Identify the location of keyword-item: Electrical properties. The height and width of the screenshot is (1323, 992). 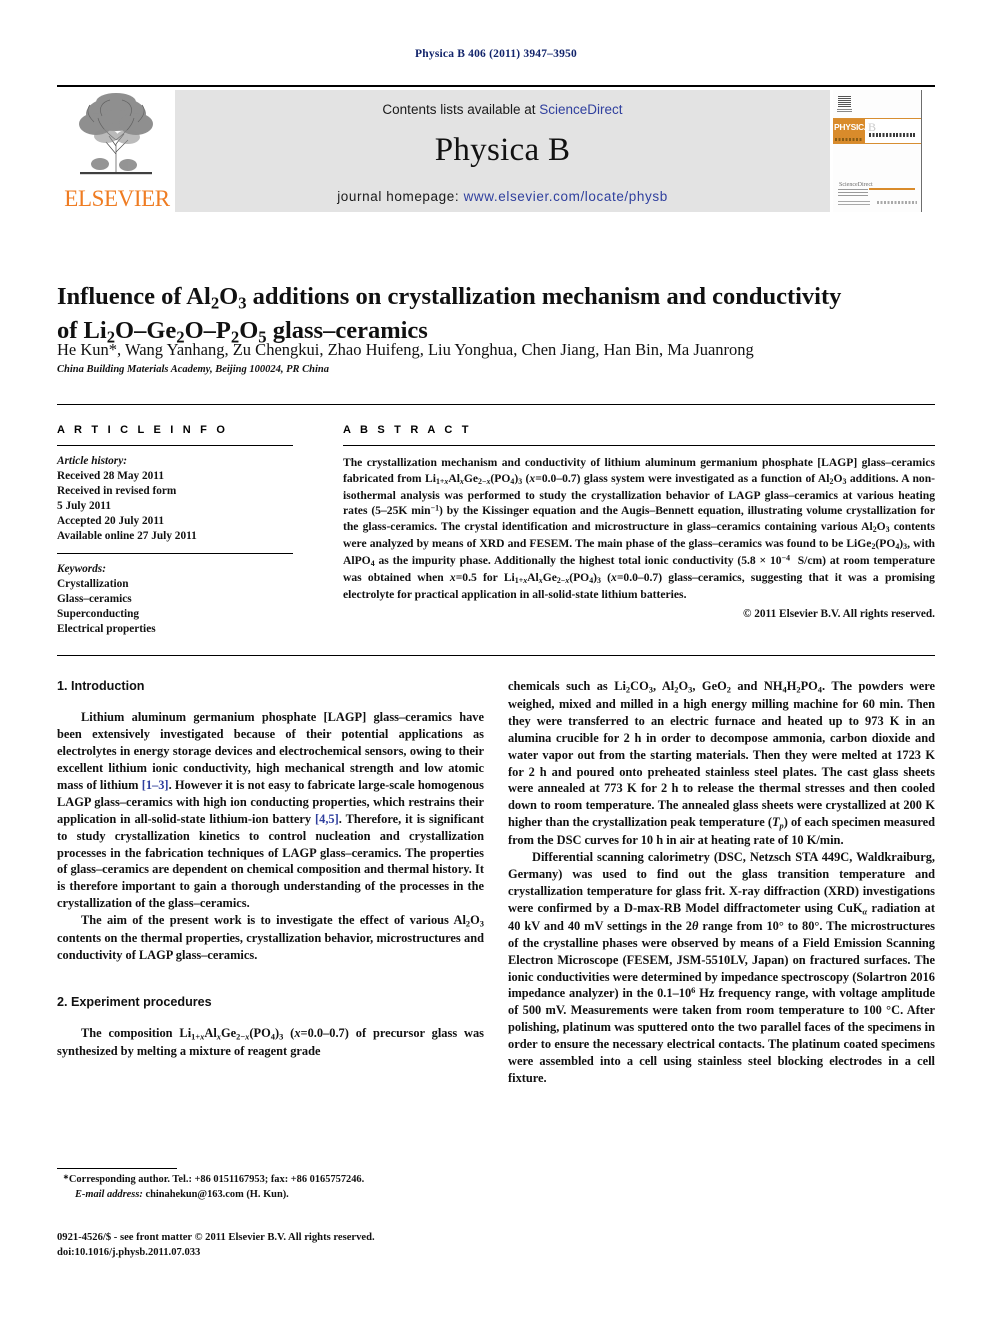
(106, 629).